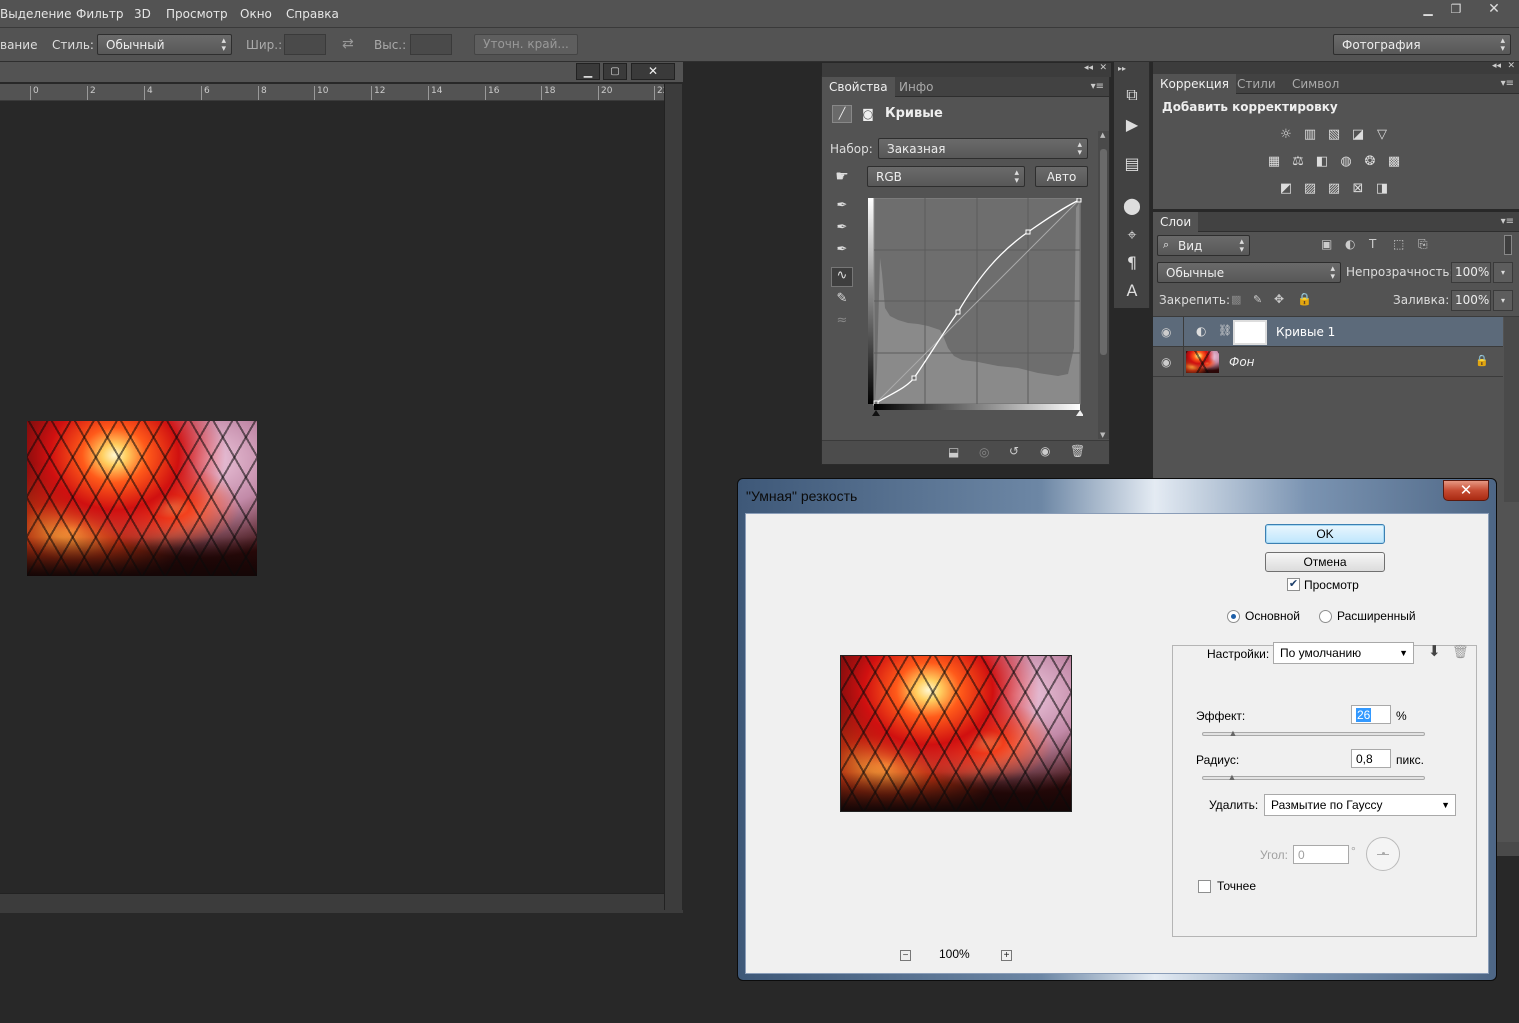 This screenshot has width=1519, height=1023. What do you see at coordinates (1232, 777) in the screenshot?
I see `radius-slider-thumb: ▲` at bounding box center [1232, 777].